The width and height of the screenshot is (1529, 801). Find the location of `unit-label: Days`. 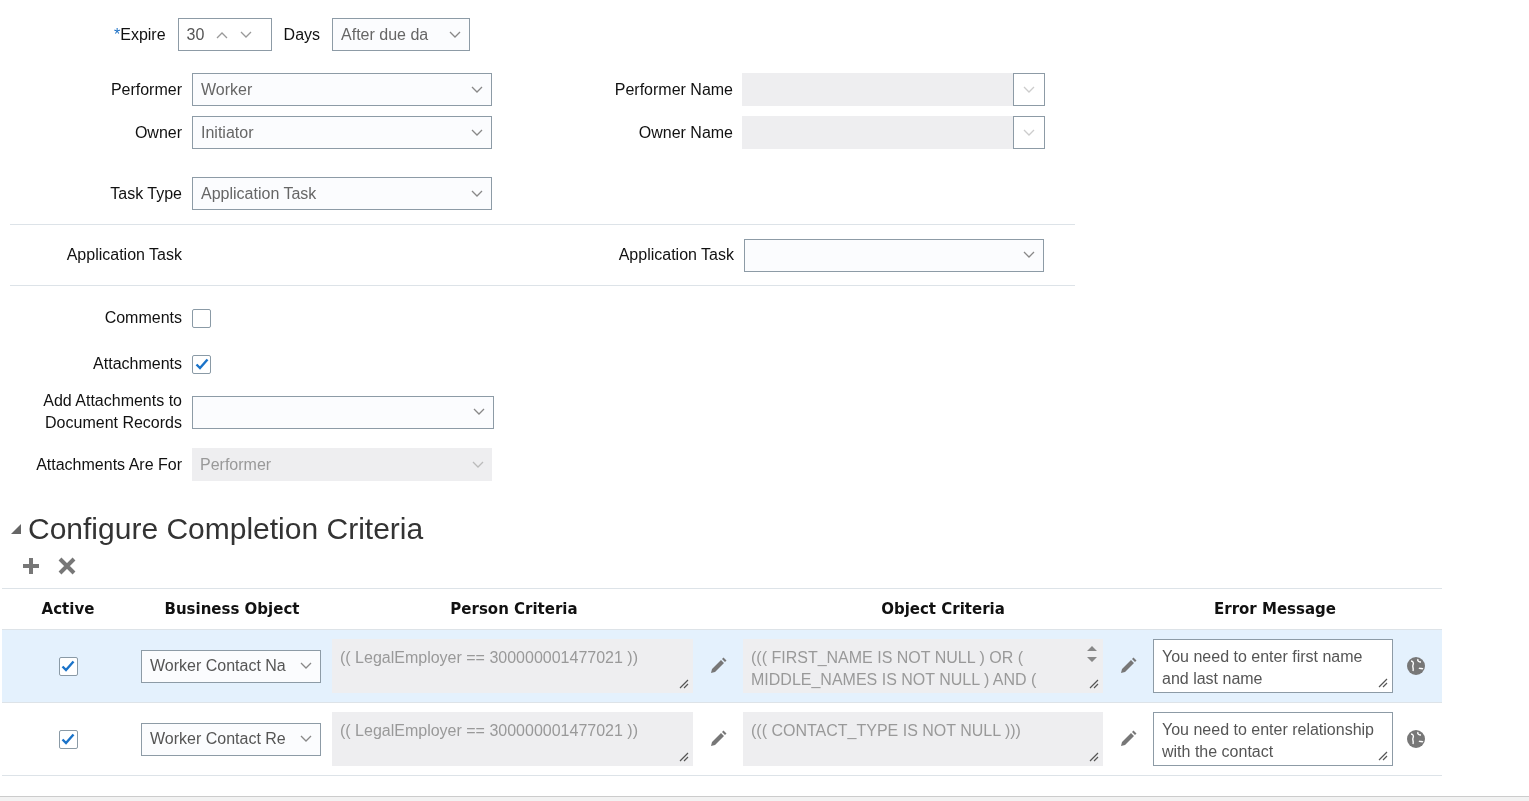

unit-label: Days is located at coordinates (302, 34).